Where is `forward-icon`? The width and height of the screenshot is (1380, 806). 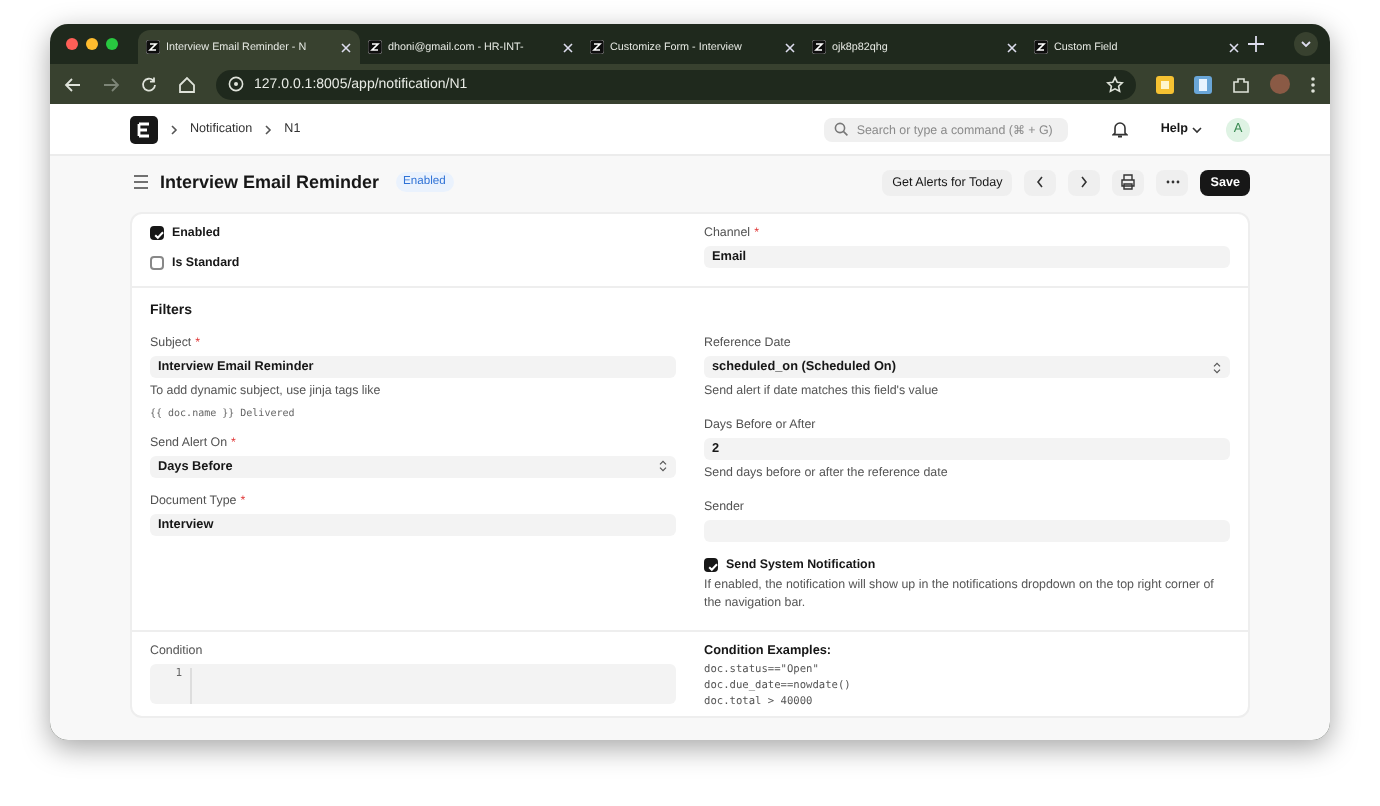
forward-icon is located at coordinates (111, 84).